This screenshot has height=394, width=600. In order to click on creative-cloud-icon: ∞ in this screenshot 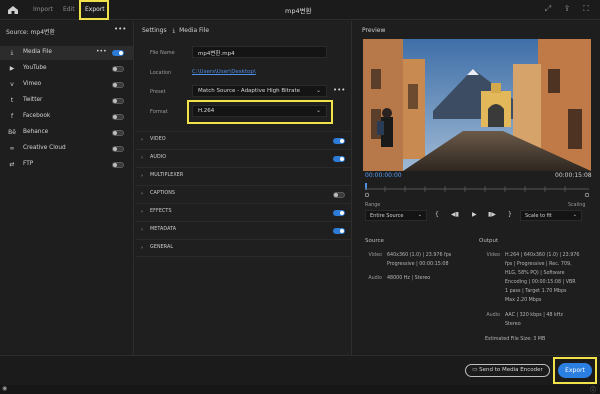, I will do `click(12, 148)`.